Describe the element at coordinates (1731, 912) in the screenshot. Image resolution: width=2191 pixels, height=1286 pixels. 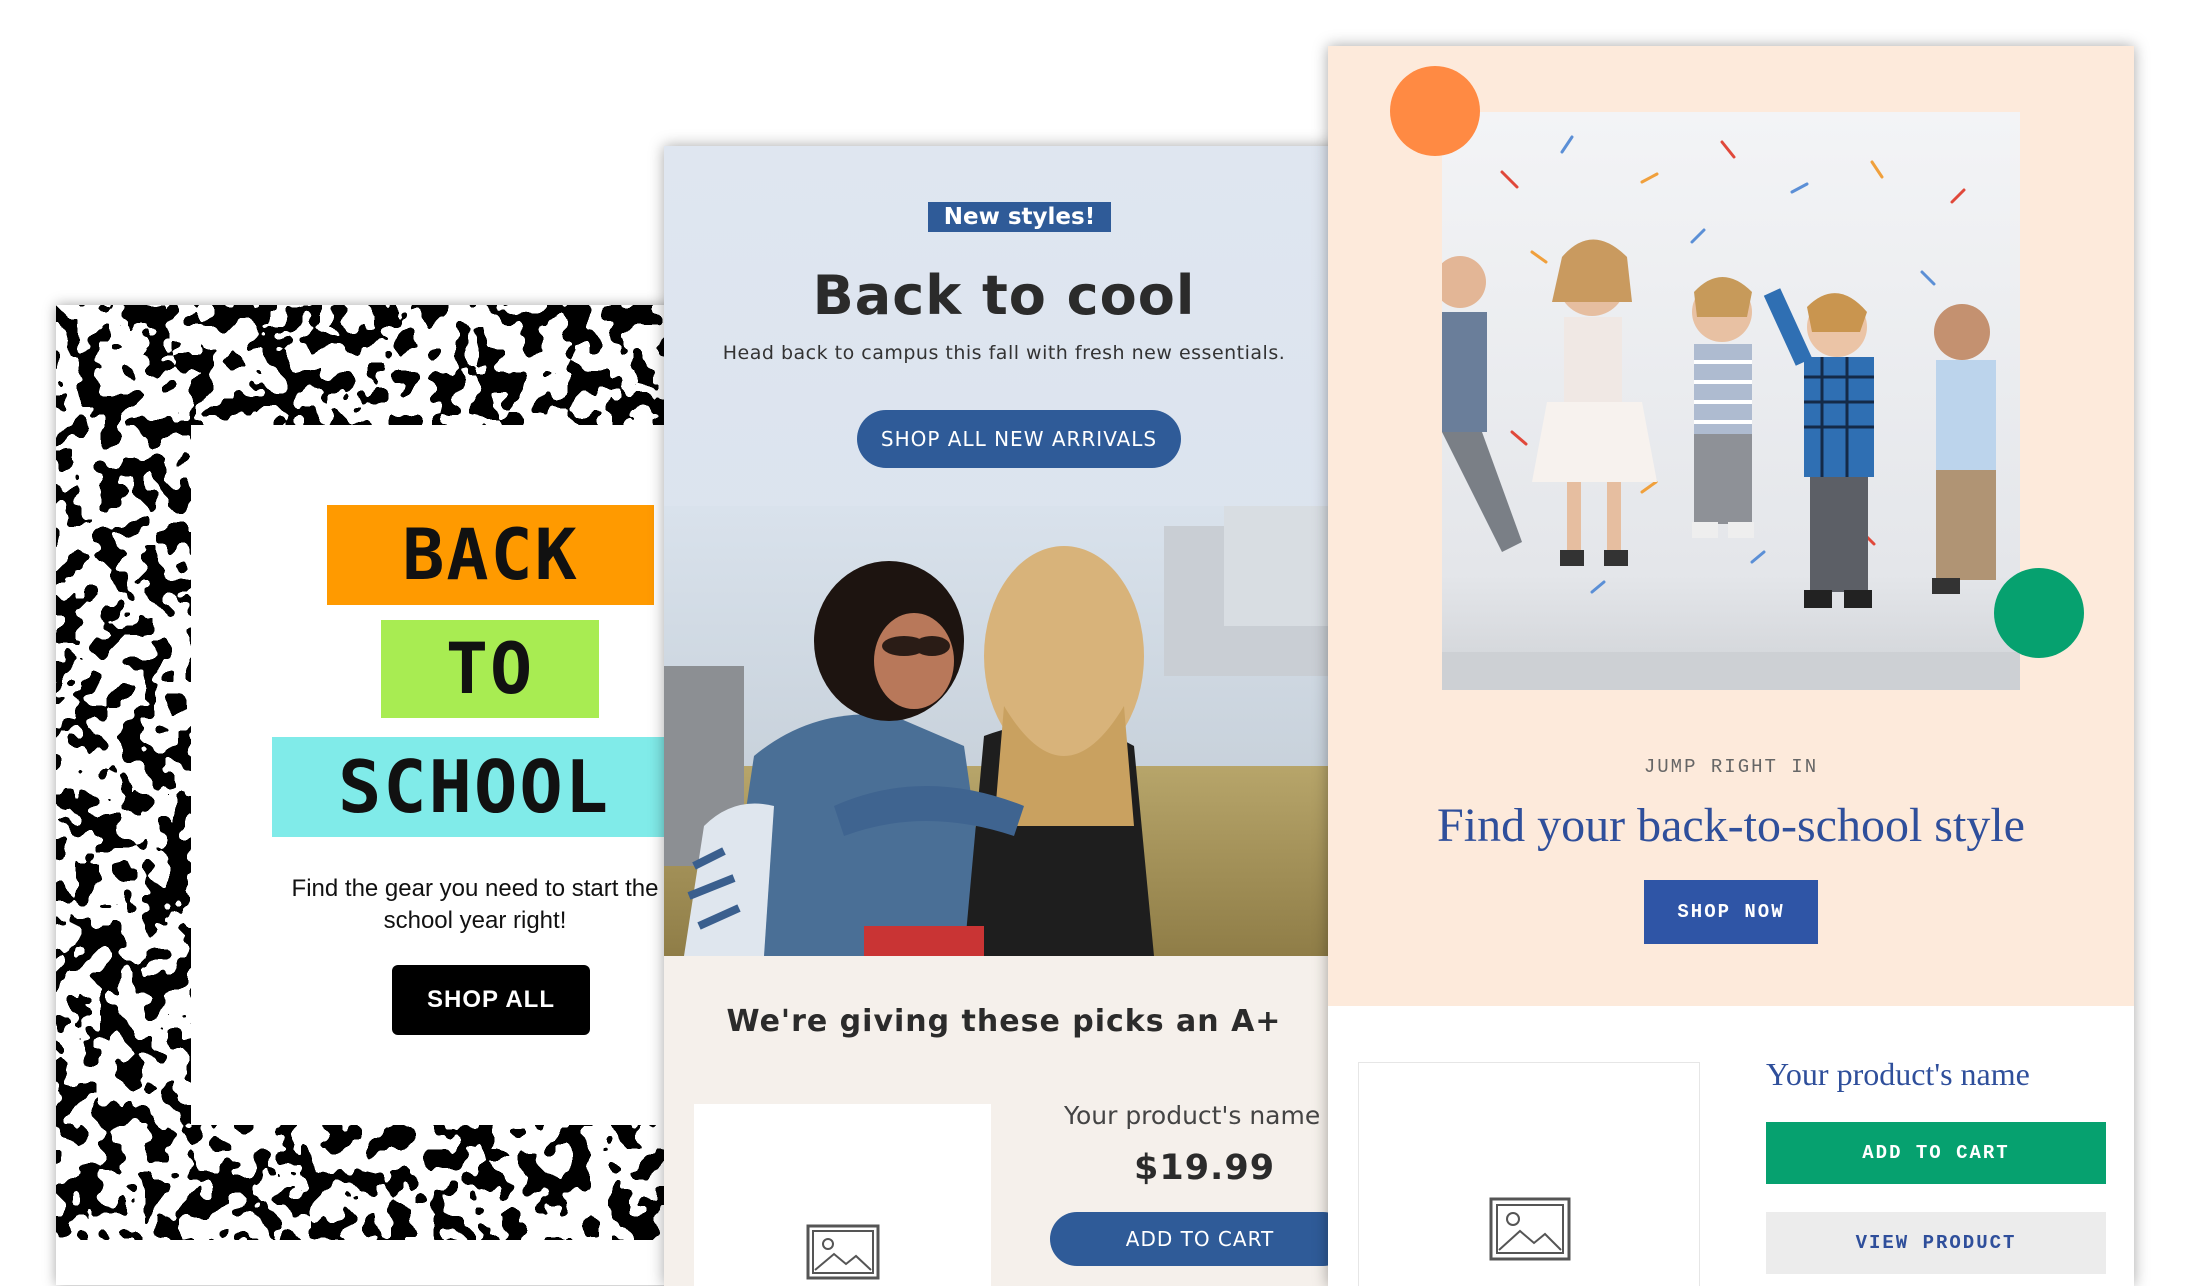
I see `shop-now-button: SHOP NOW` at that location.